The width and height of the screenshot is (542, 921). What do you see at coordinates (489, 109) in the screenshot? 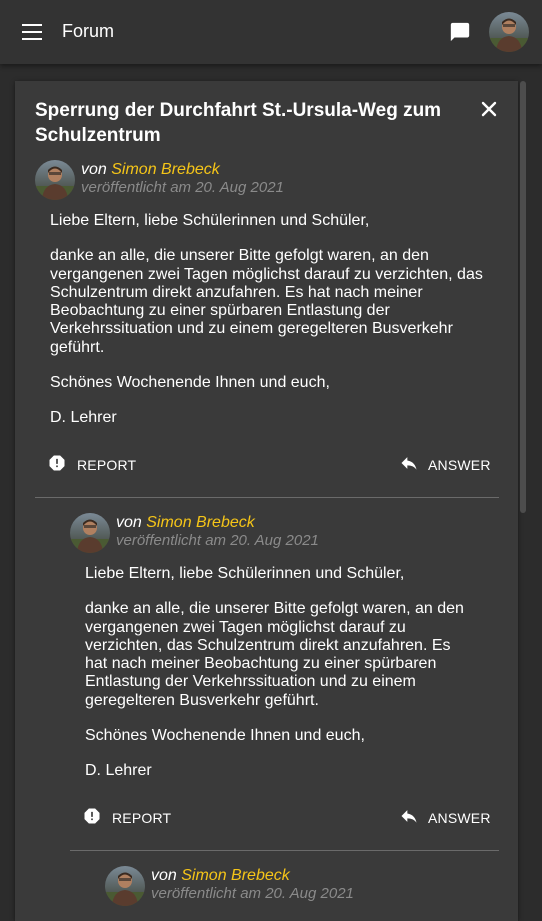
I see `close-icon` at bounding box center [489, 109].